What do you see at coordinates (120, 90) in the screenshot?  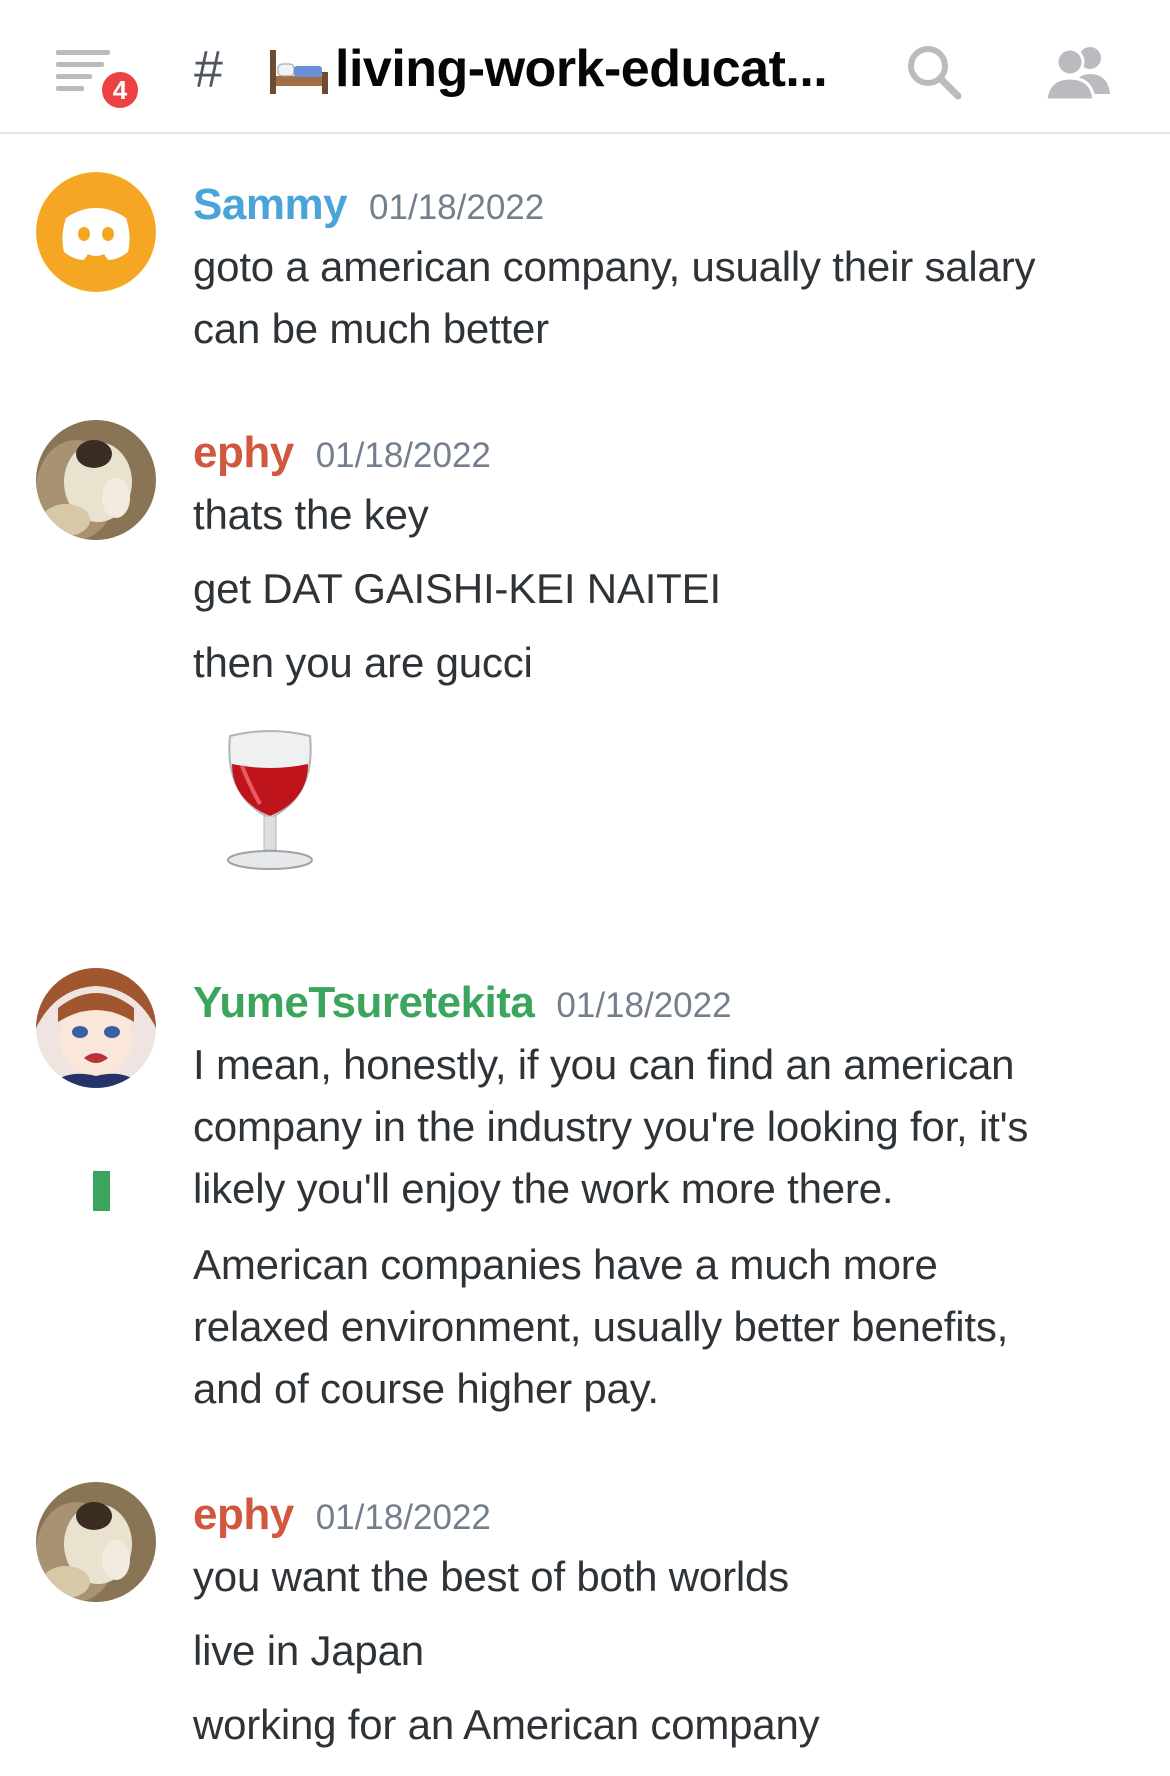 I see `notification-badge: 4` at bounding box center [120, 90].